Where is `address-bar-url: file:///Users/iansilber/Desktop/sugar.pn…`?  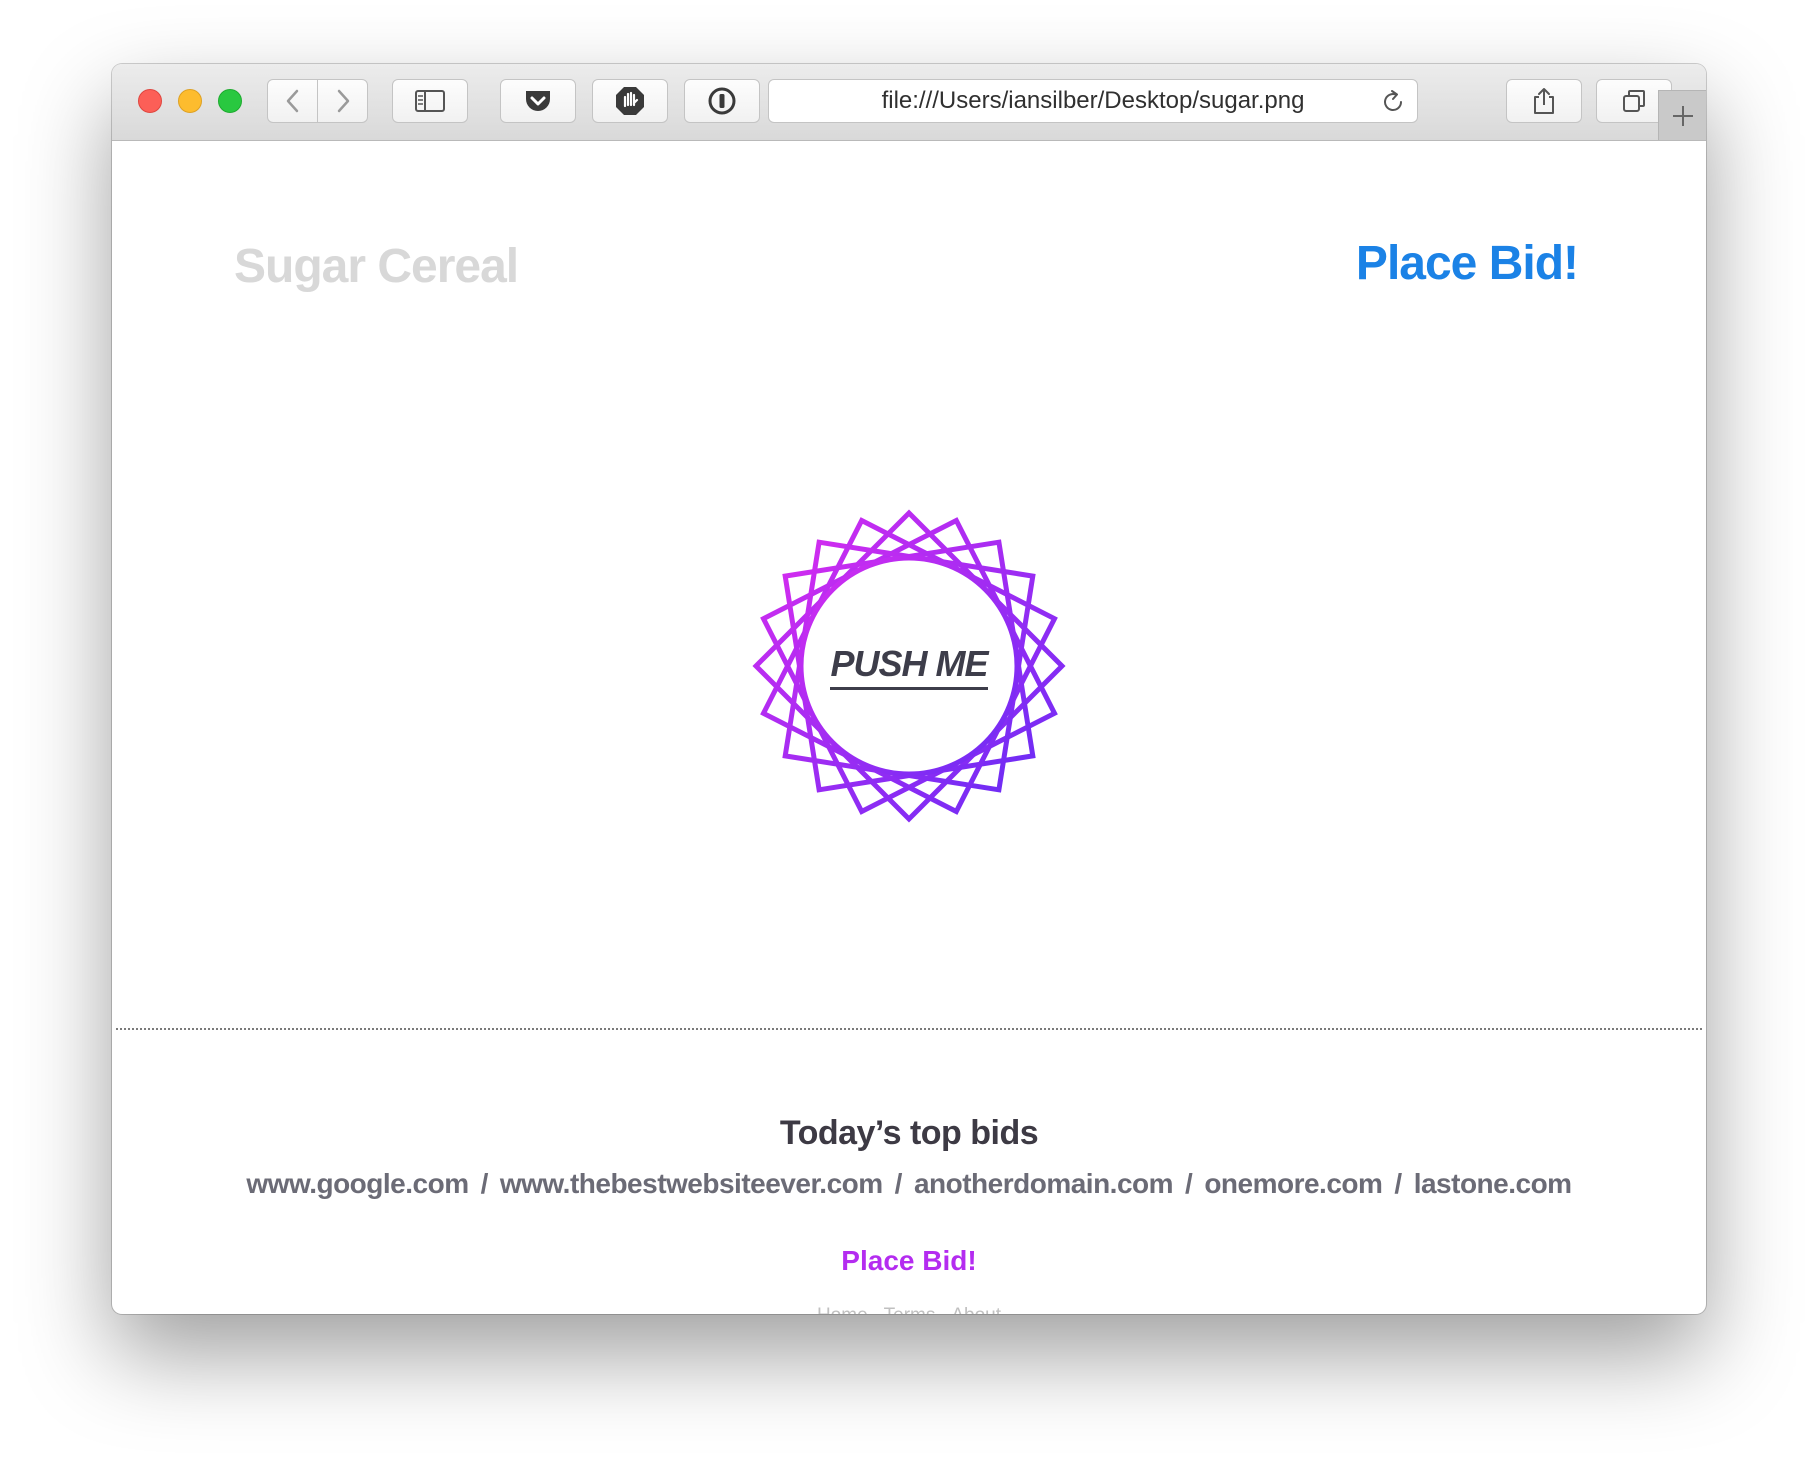 address-bar-url: file:///Users/iansilber/Desktop/sugar.pn… is located at coordinates (1093, 100).